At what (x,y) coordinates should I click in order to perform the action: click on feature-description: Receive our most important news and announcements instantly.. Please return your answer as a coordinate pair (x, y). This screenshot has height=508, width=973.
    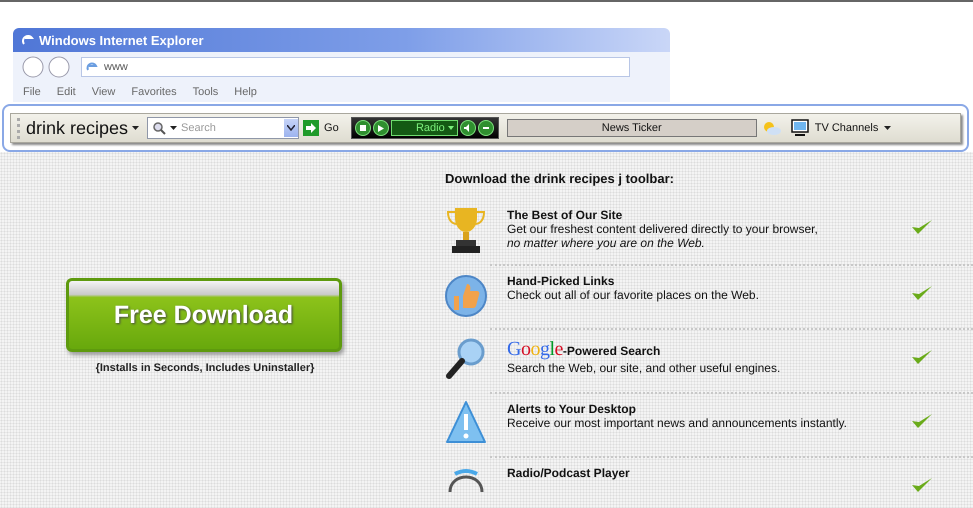
    Looking at the image, I should click on (677, 423).